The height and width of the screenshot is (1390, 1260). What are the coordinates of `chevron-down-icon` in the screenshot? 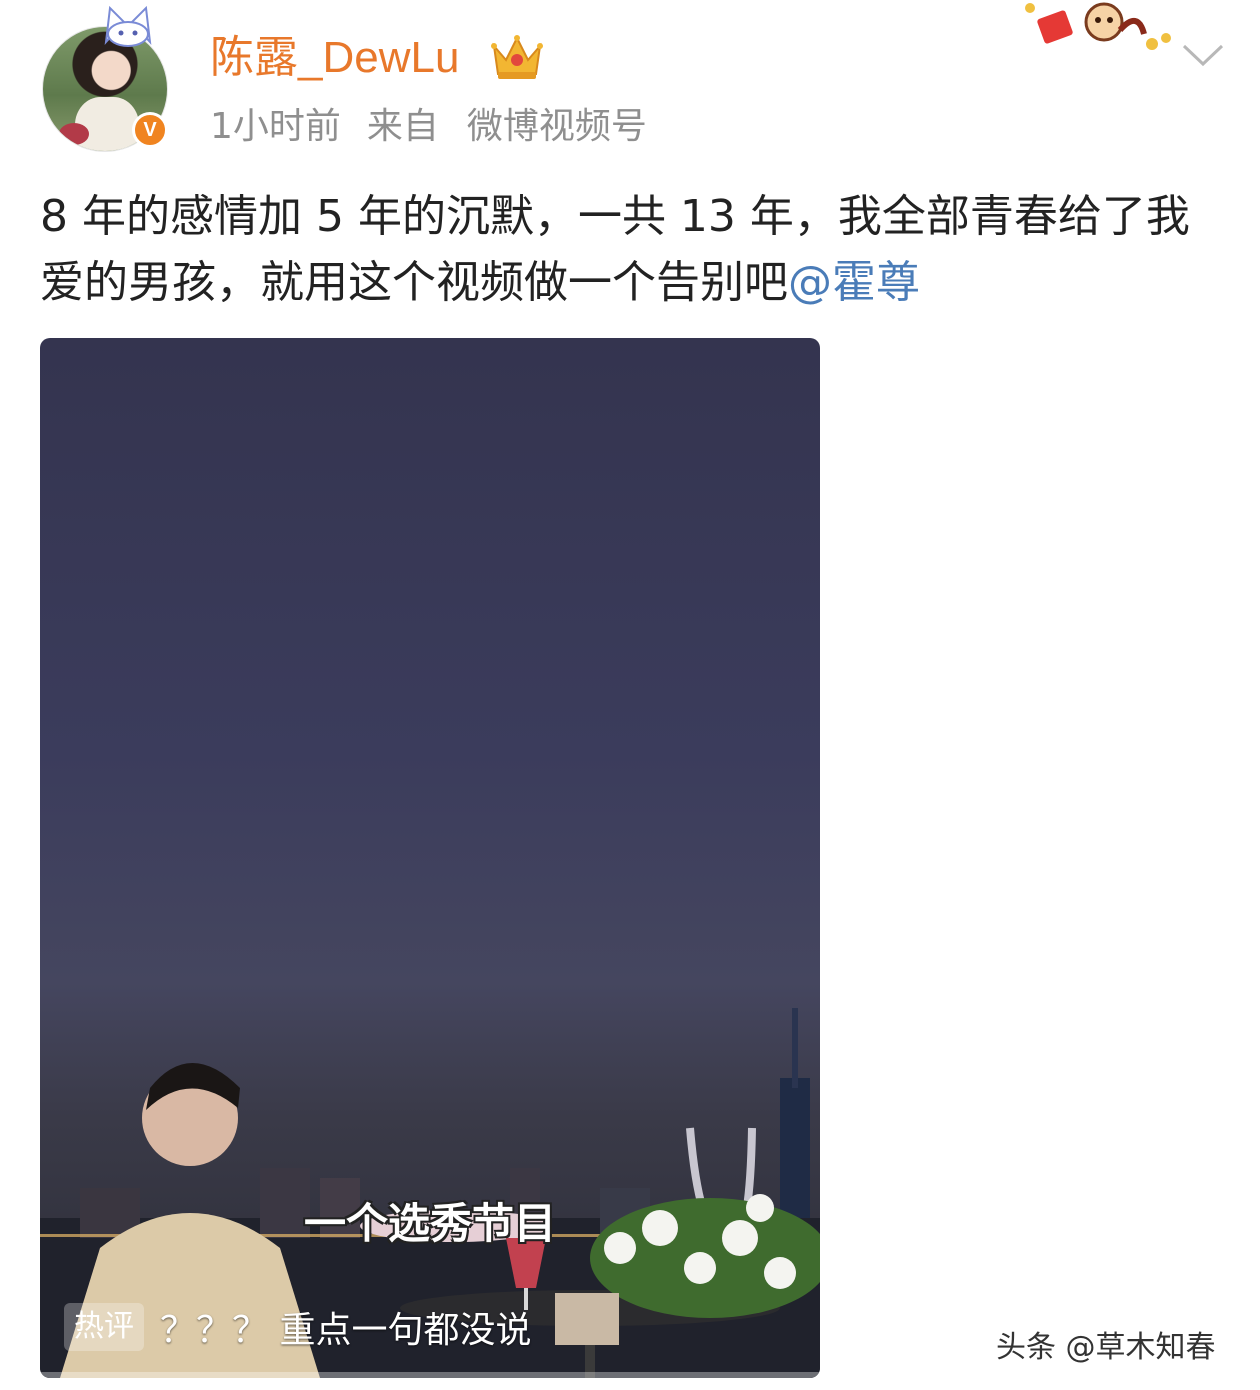 It's located at (1203, 55).